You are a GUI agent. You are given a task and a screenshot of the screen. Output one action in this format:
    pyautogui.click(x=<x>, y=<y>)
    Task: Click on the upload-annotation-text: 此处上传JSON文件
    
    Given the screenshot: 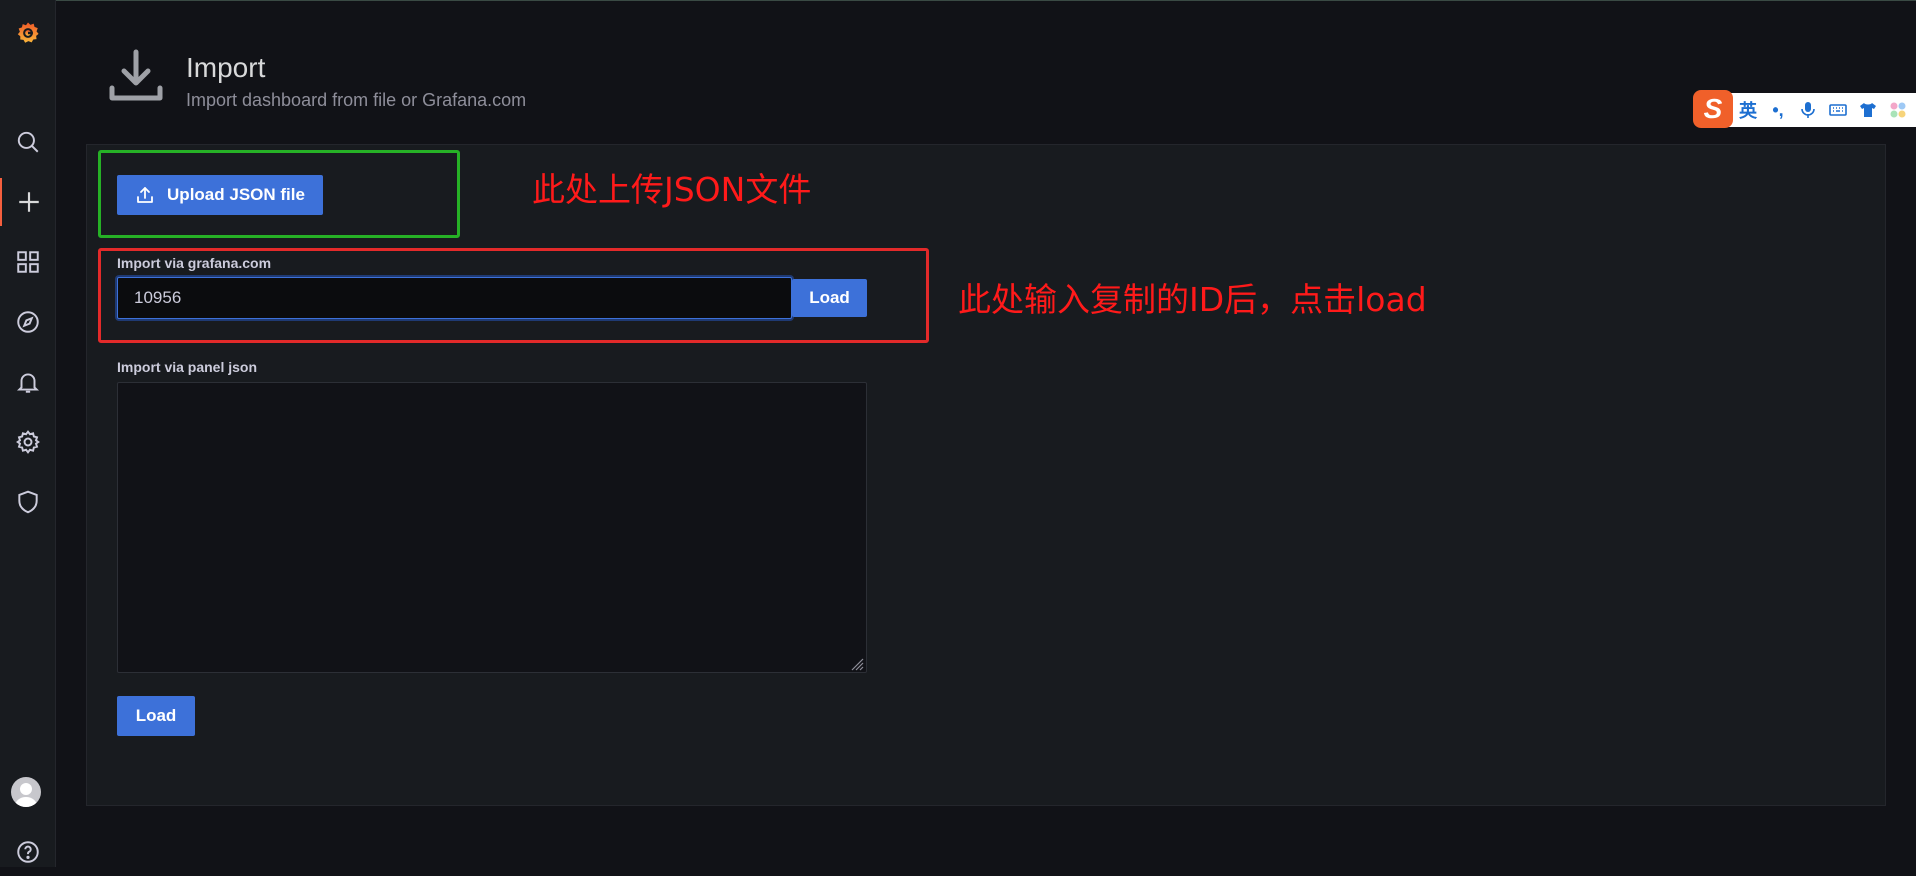 What is the action you would take?
    pyautogui.click(x=672, y=189)
    